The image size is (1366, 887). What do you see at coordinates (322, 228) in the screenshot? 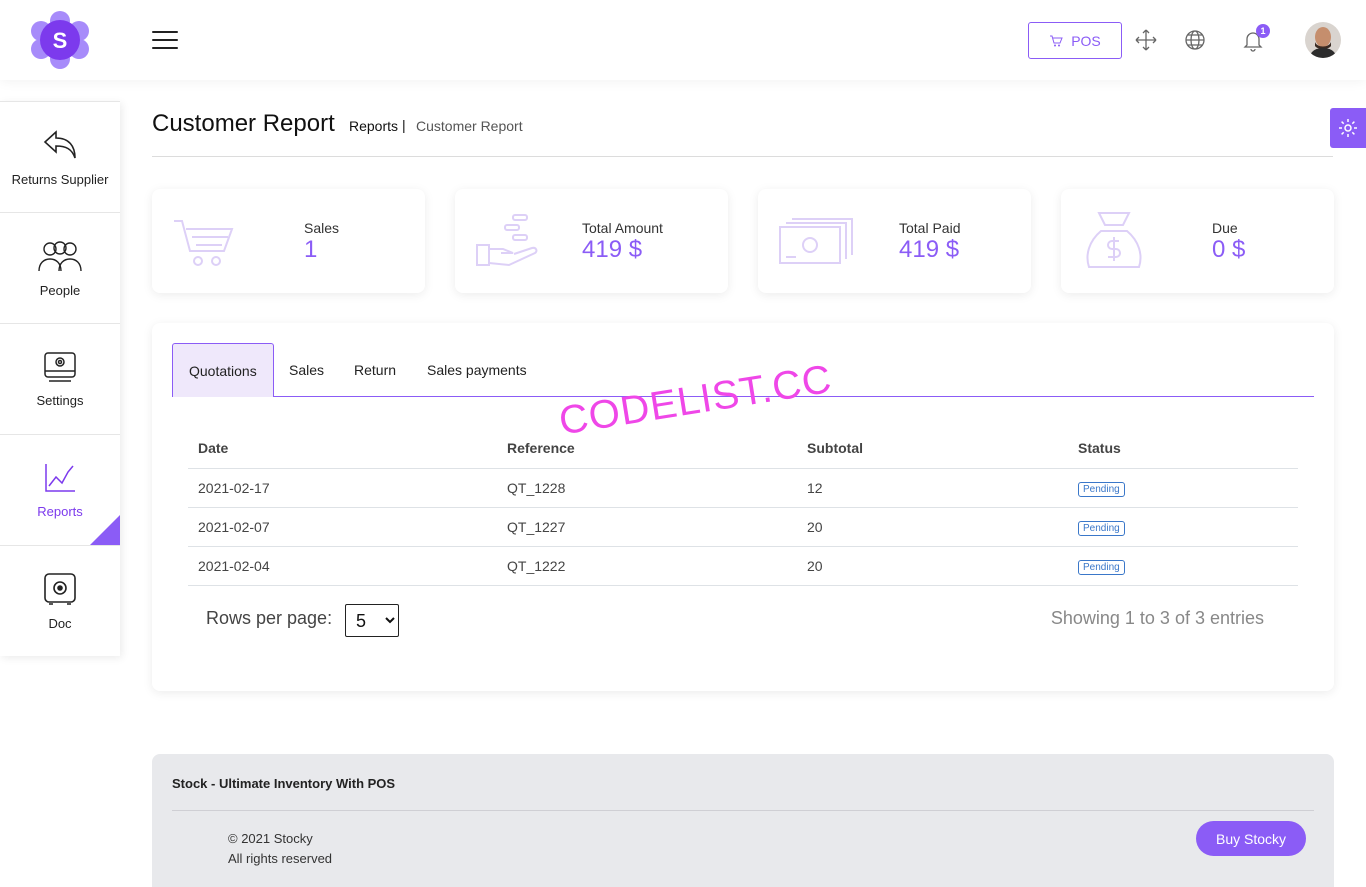
I see `stat-title: Sales` at bounding box center [322, 228].